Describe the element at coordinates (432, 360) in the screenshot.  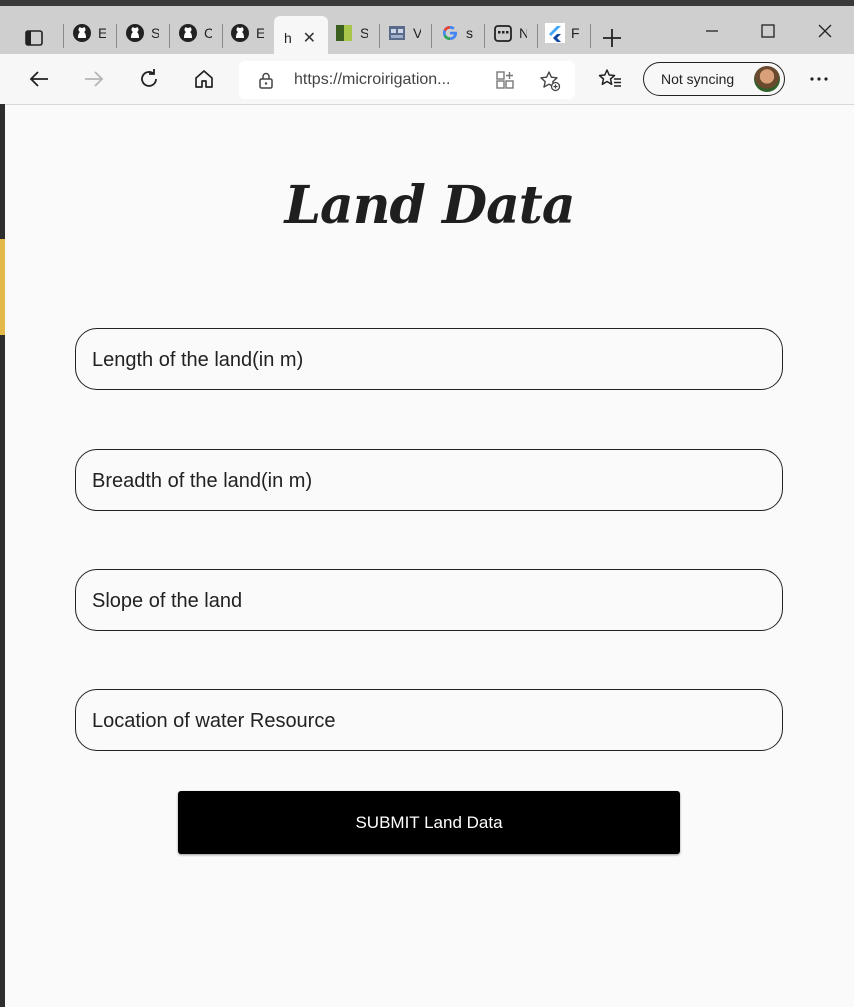
I see `length-input` at that location.